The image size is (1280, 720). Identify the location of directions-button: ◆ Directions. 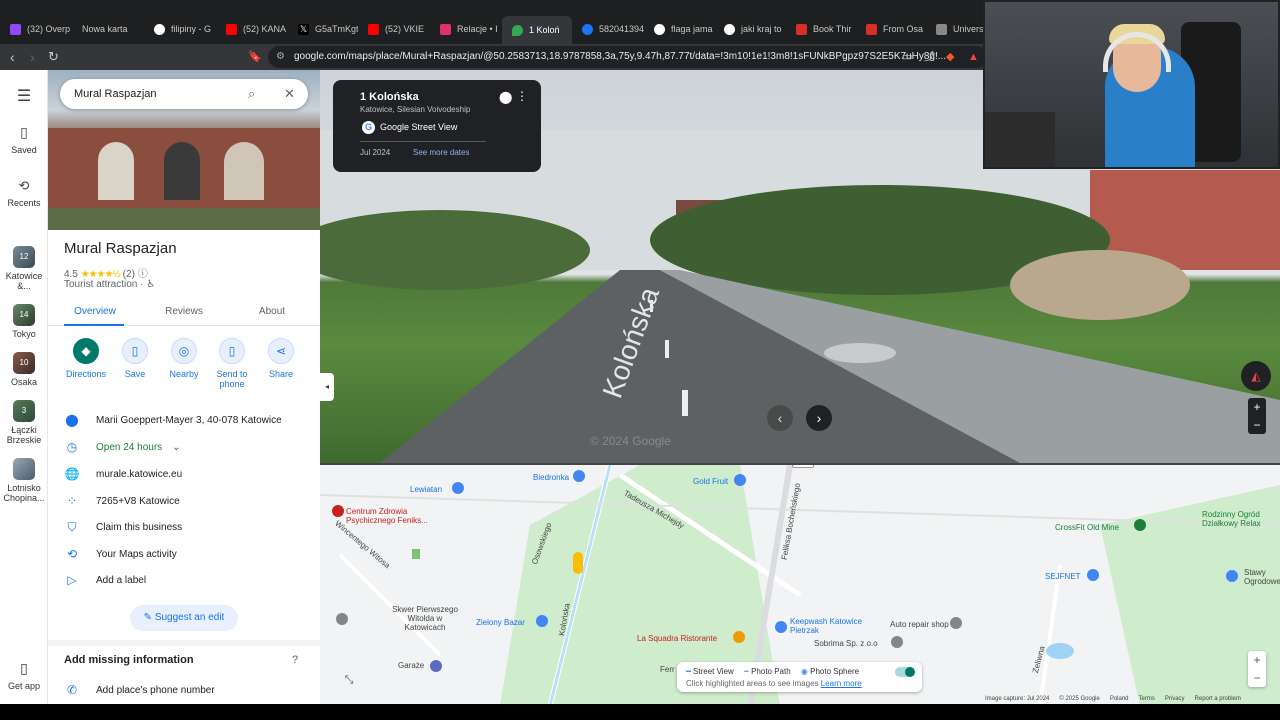
(86, 358).